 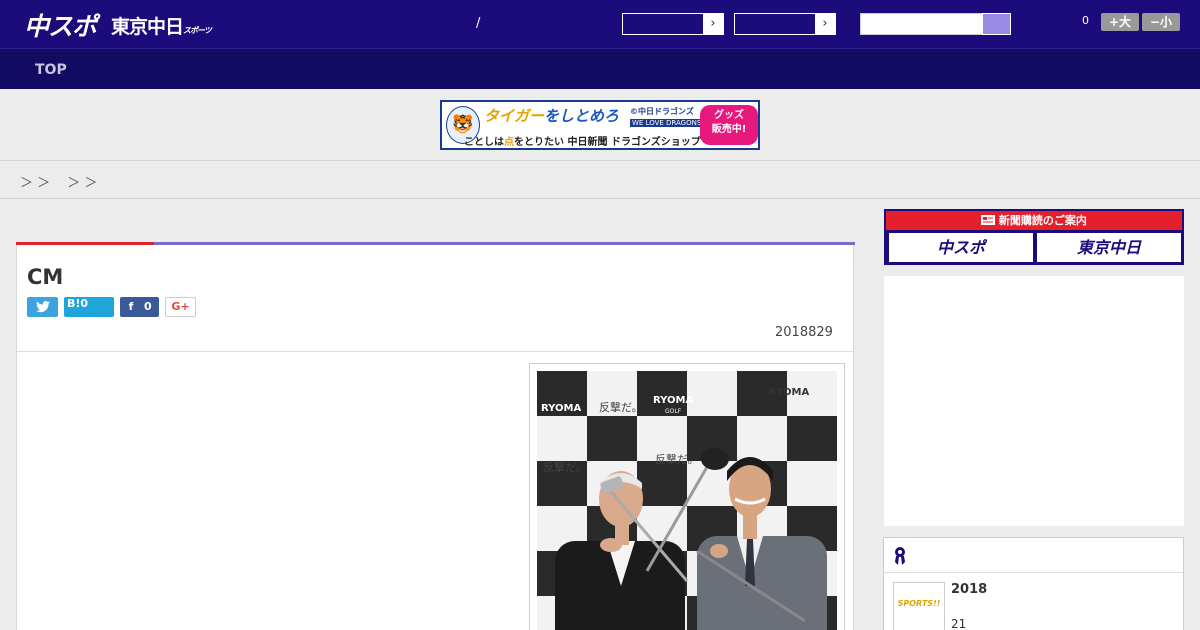 I want to click on ad-slot, so click(x=1034, y=401).